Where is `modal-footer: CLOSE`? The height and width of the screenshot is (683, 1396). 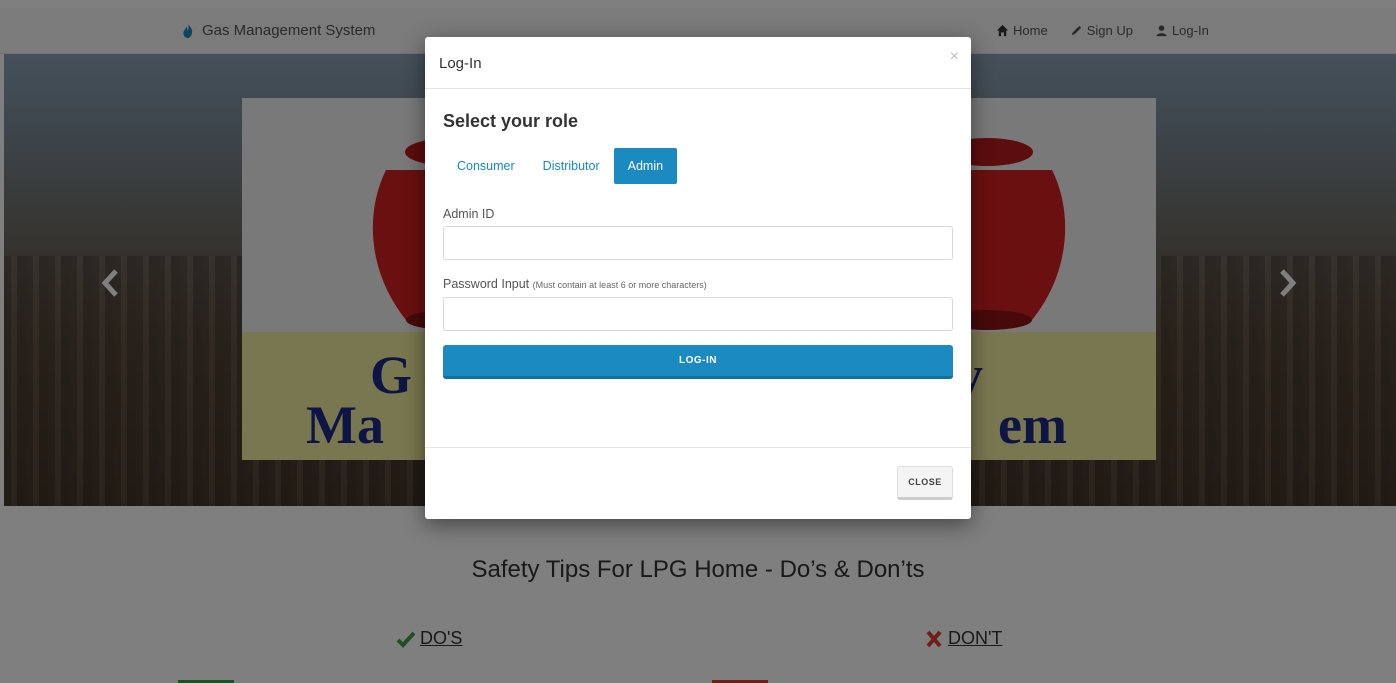 modal-footer: CLOSE is located at coordinates (698, 483).